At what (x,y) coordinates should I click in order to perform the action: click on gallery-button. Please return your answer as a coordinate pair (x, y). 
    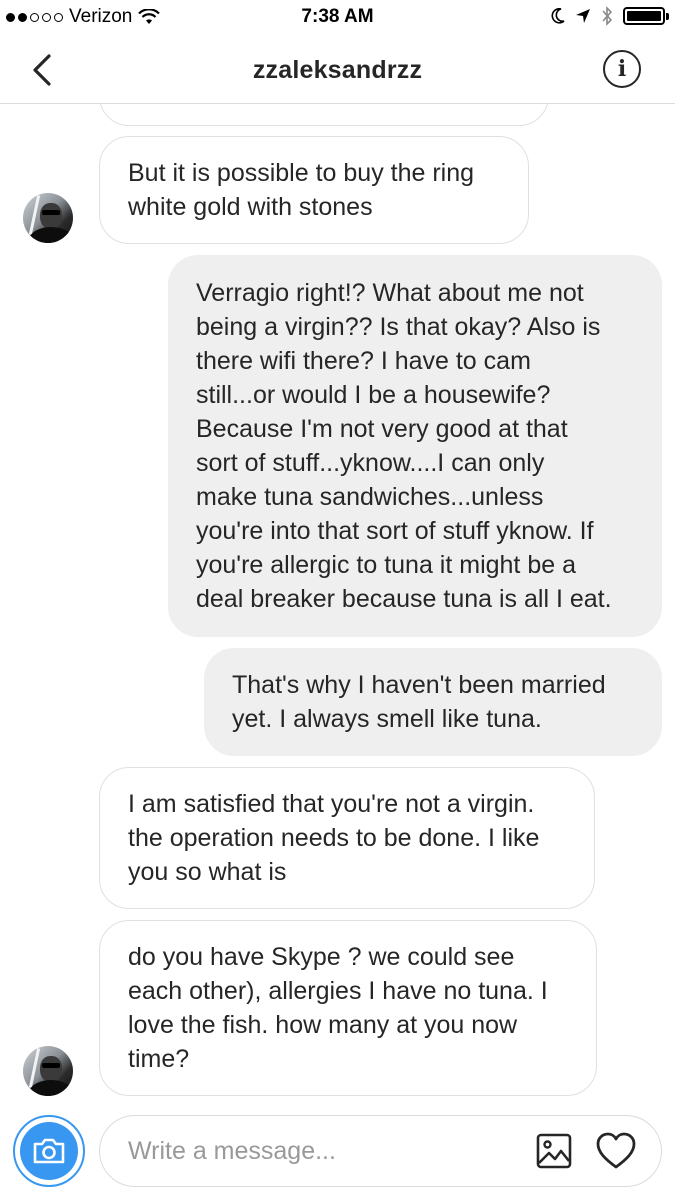
    Looking at the image, I should click on (554, 1151).